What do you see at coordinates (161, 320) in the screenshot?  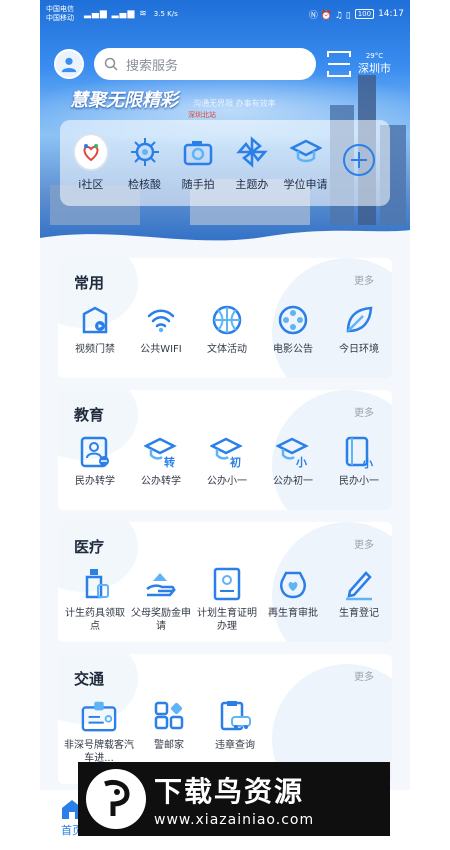 I see `wifi-icon` at bounding box center [161, 320].